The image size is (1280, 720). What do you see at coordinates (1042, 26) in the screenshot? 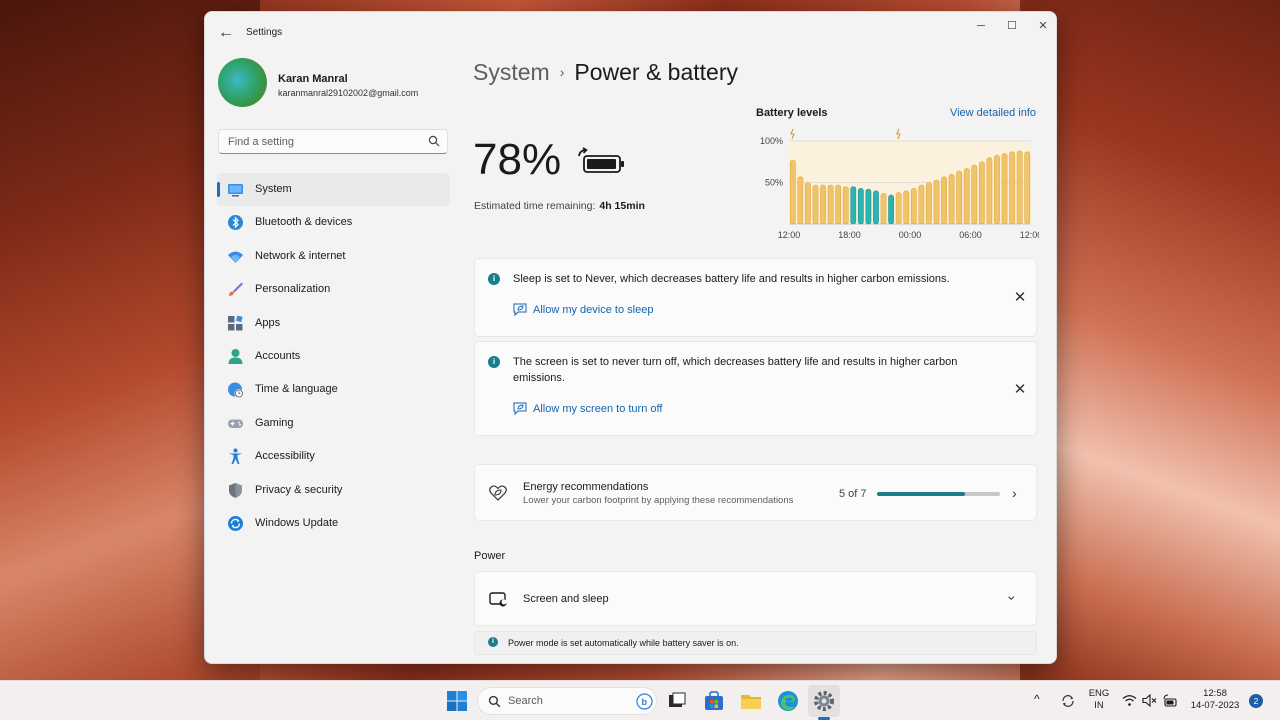
I see `close-window-icon: ✕` at bounding box center [1042, 26].